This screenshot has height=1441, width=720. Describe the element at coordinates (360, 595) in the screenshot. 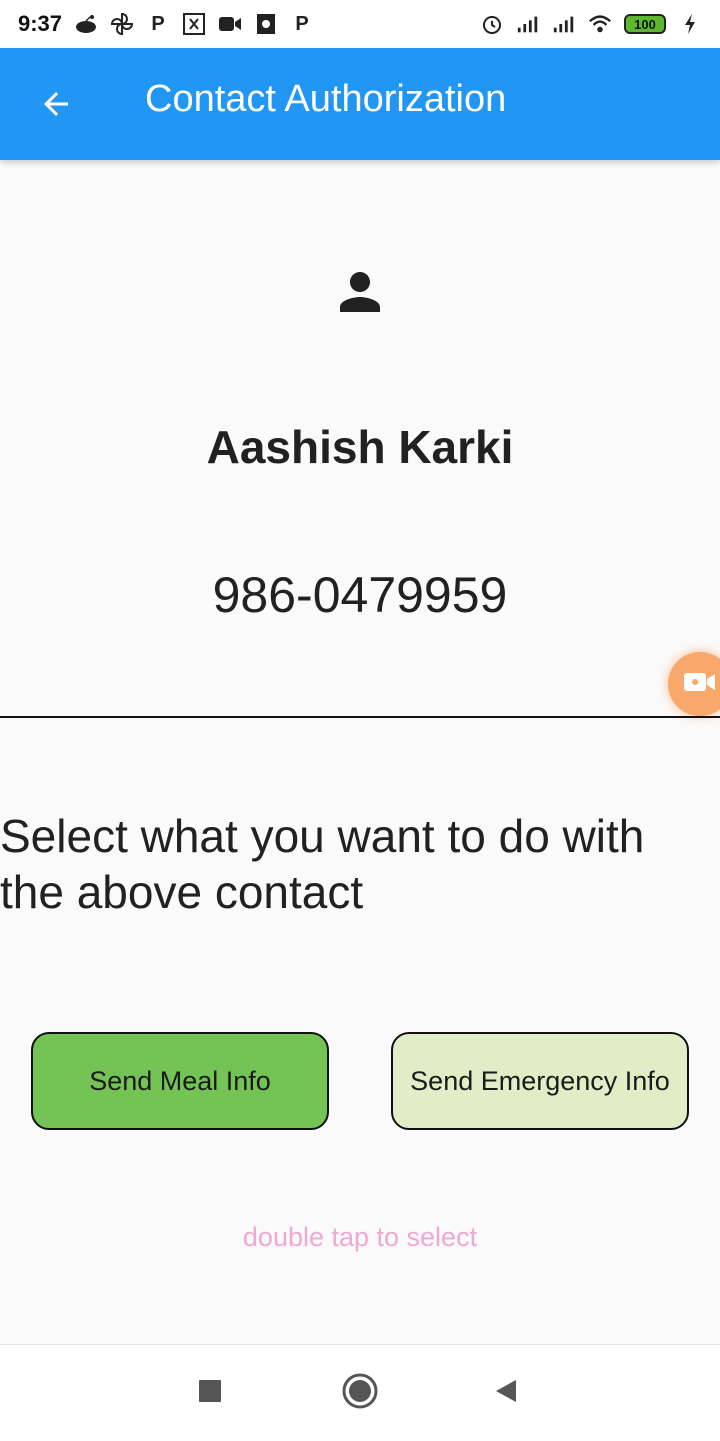

I see `contact-phone: 986-0479959` at that location.